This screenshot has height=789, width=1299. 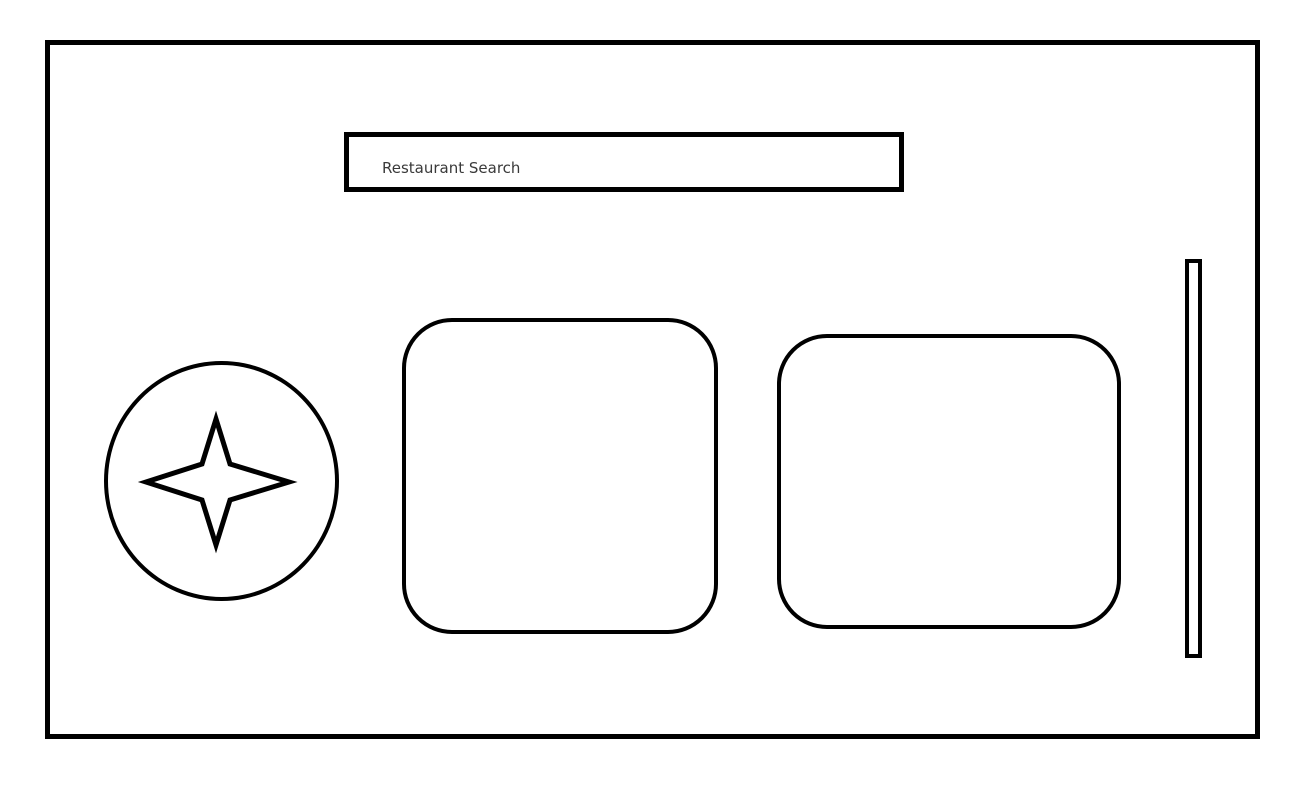 What do you see at coordinates (451, 168) in the screenshot?
I see `search-placeholder: Restaurant Search` at bounding box center [451, 168].